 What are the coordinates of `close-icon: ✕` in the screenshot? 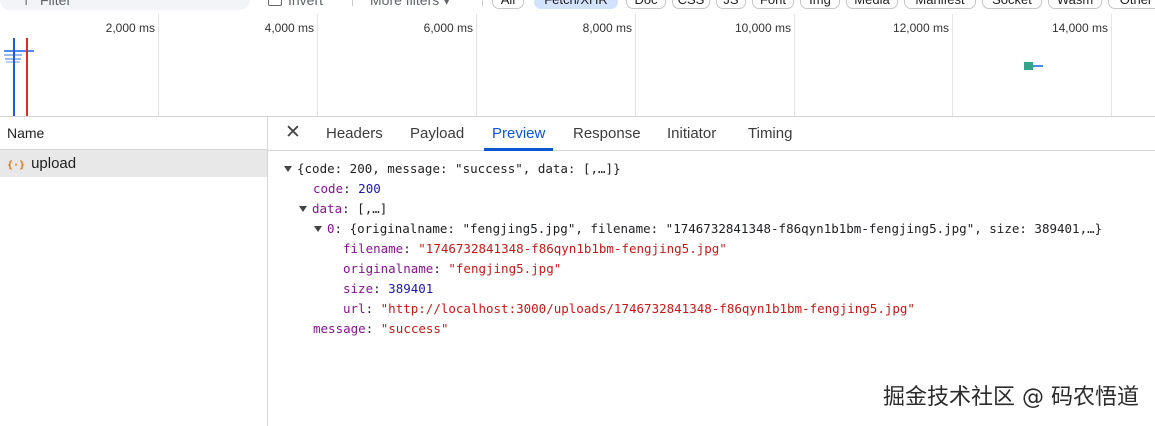 It's located at (293, 133).